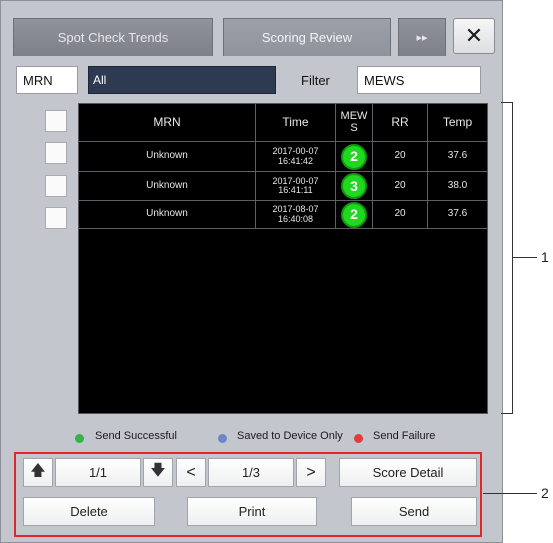 The image size is (553, 543). I want to click on row1-temp: 37.6, so click(457, 156).